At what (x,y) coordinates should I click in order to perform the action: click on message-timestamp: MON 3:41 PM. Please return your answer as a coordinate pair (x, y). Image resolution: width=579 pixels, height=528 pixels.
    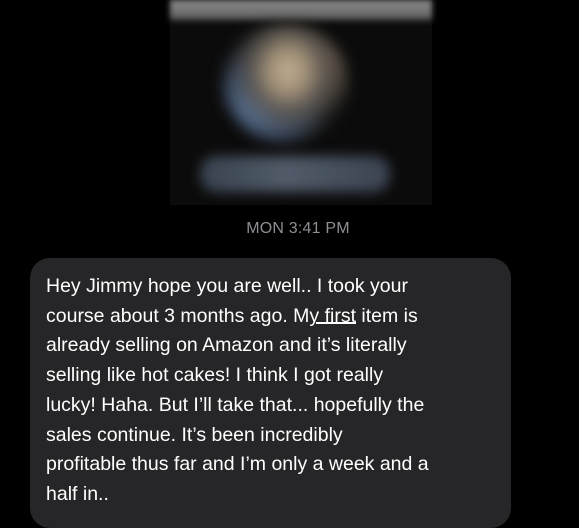
    Looking at the image, I should click on (298, 228).